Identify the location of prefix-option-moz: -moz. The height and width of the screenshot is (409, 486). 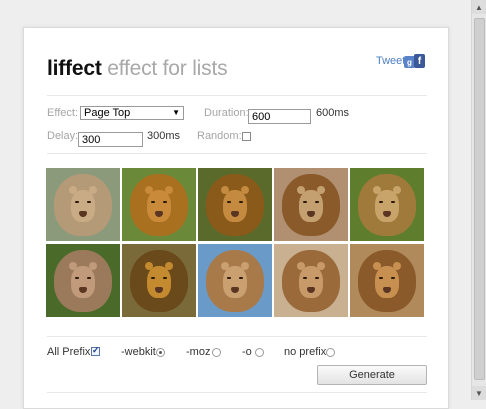
(198, 352).